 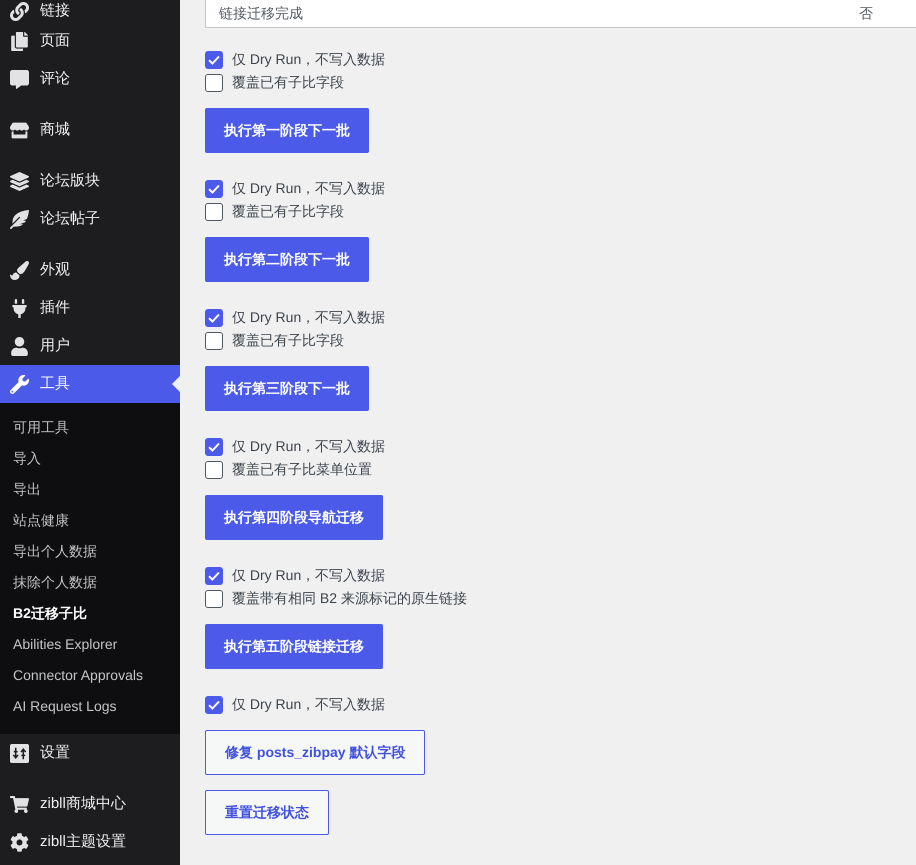 What do you see at coordinates (261, 13) in the screenshot?
I see `status-label: 链接迁移完成` at bounding box center [261, 13].